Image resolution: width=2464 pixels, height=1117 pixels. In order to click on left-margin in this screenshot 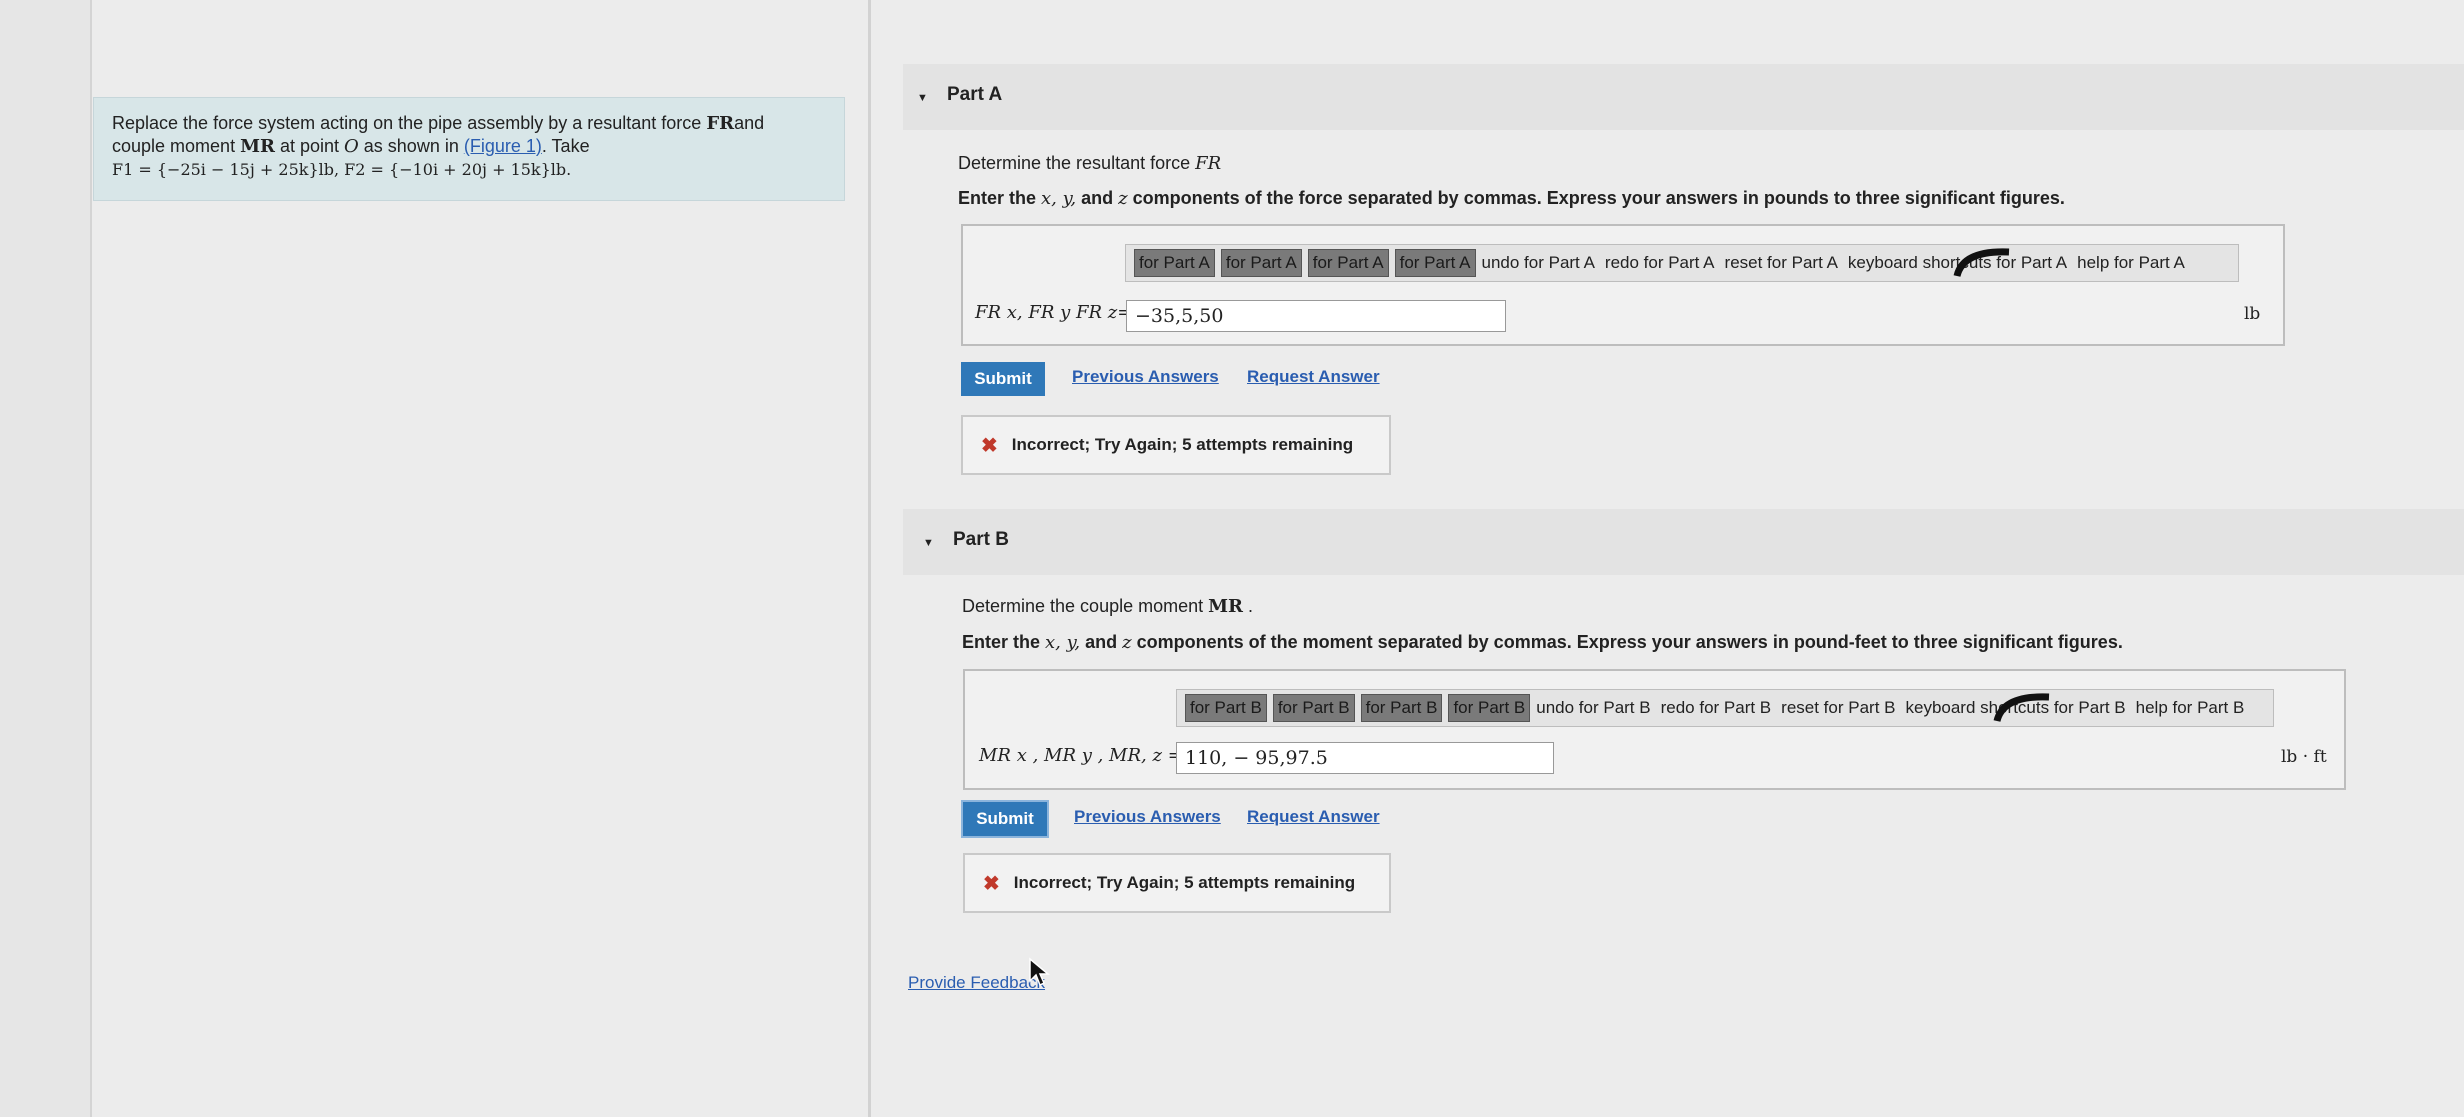, I will do `click(46, 558)`.